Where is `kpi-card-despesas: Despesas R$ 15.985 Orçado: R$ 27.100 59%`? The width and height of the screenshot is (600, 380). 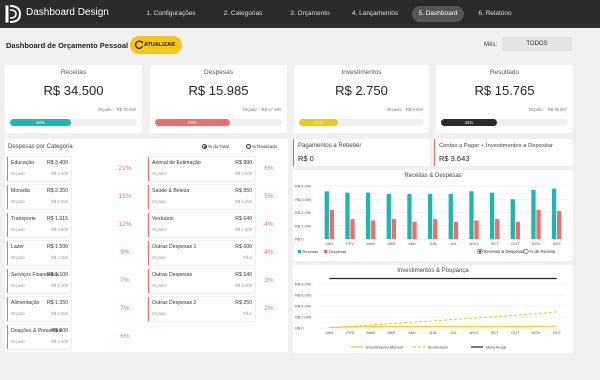
kpi-card-despesas: Despesas R$ 15.985 Orçado: R$ 27.100 59% is located at coordinates (218, 99).